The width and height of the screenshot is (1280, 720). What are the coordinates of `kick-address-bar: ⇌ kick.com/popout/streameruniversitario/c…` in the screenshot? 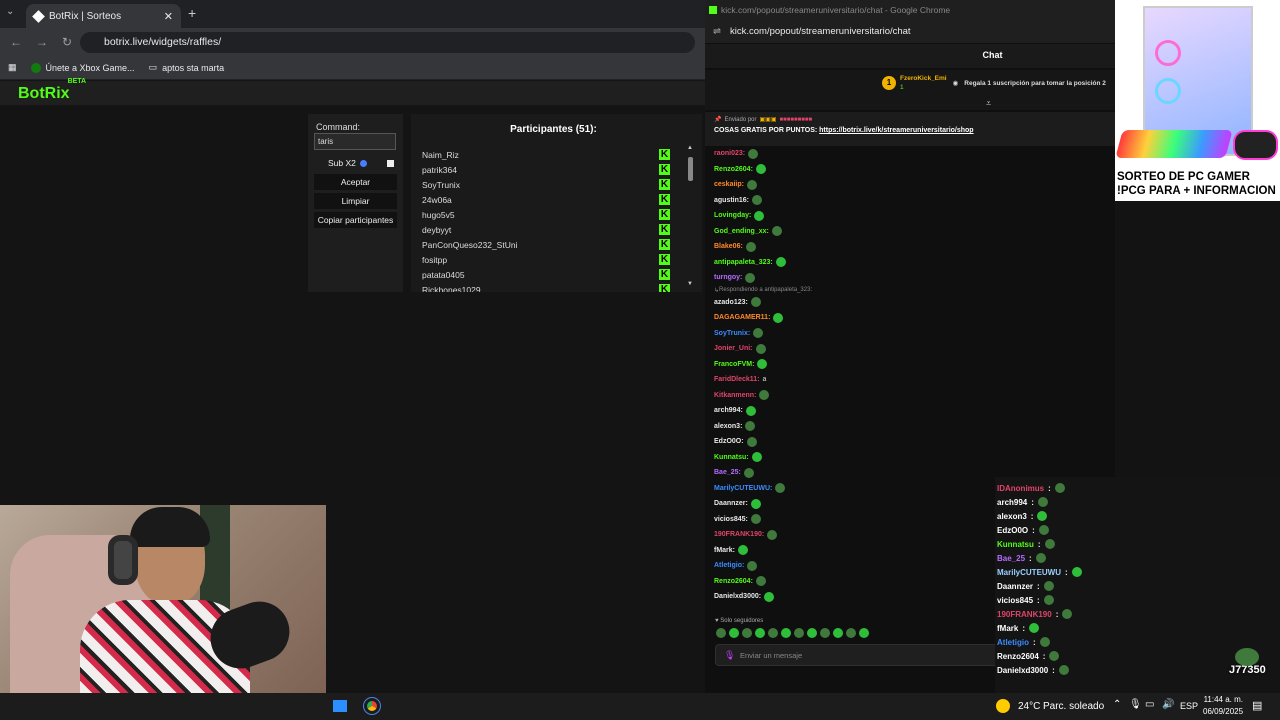 It's located at (910, 32).